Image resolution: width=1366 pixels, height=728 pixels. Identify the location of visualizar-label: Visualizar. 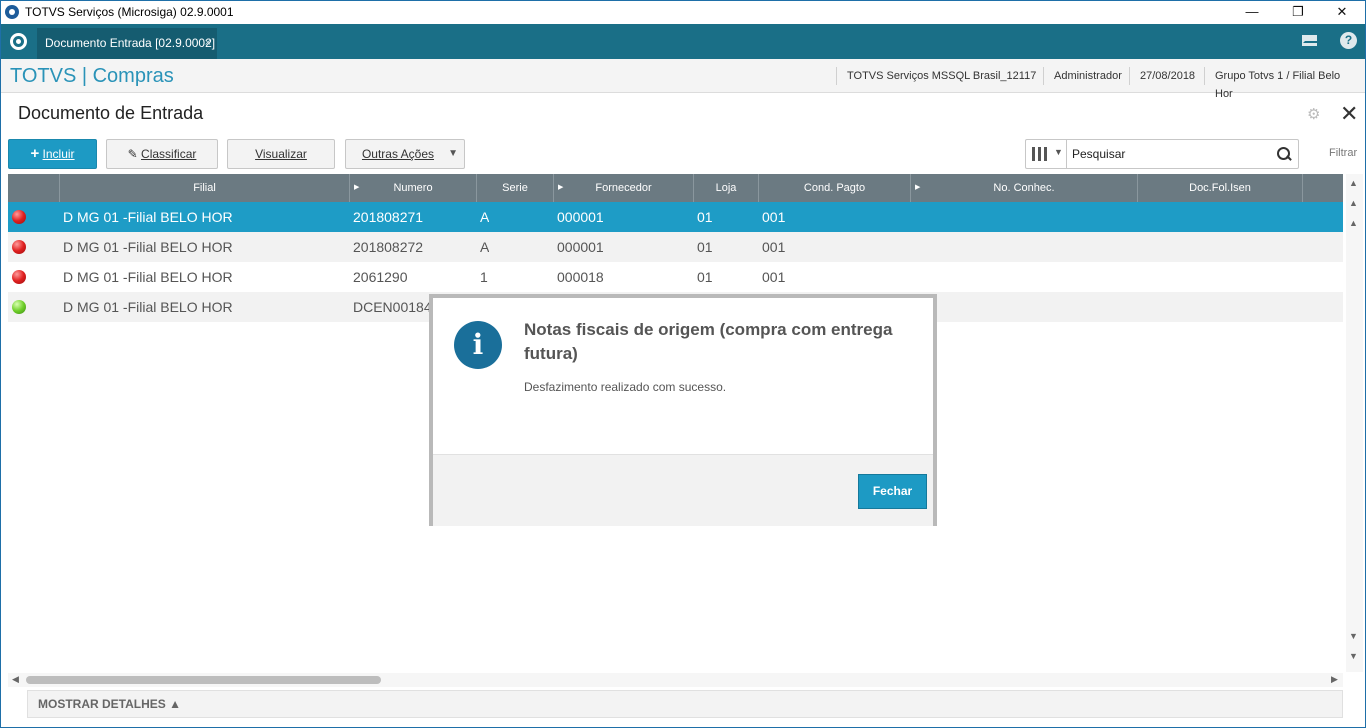
(281, 154).